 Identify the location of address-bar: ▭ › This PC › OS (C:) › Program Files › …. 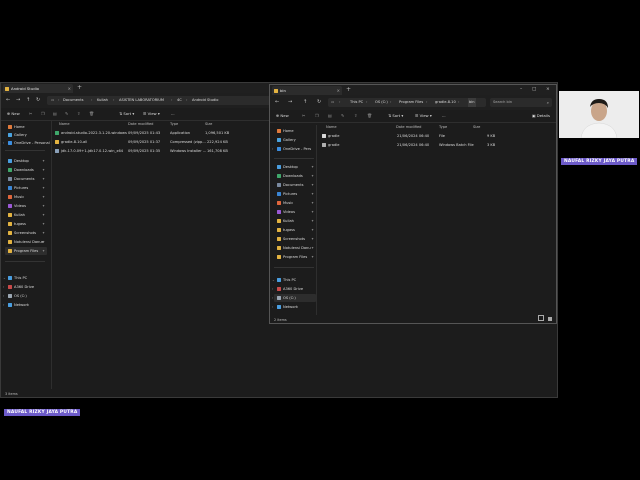
(407, 102).